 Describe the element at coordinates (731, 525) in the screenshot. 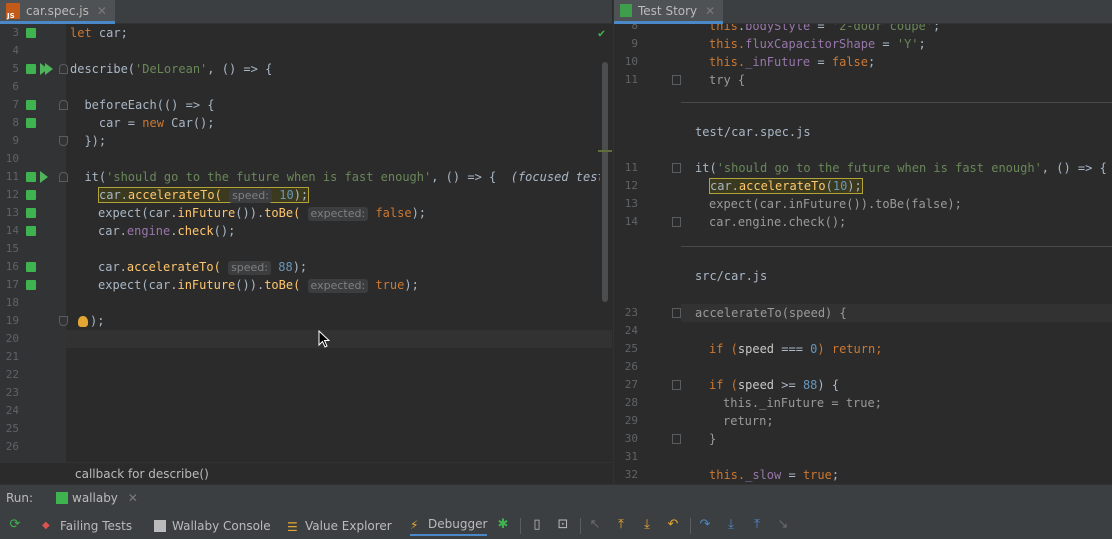

I see `step-into-icon: ⤓` at that location.